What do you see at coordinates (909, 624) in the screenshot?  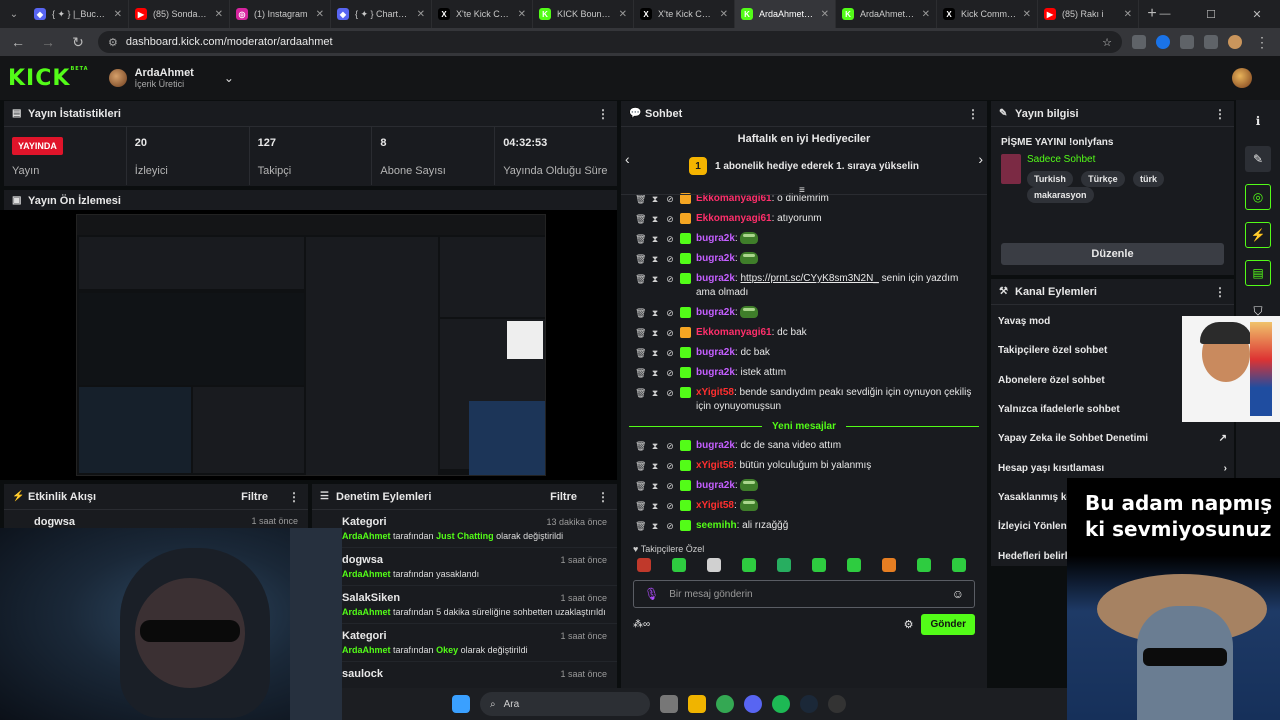 I see `settings-gear-icon: ⚙` at bounding box center [909, 624].